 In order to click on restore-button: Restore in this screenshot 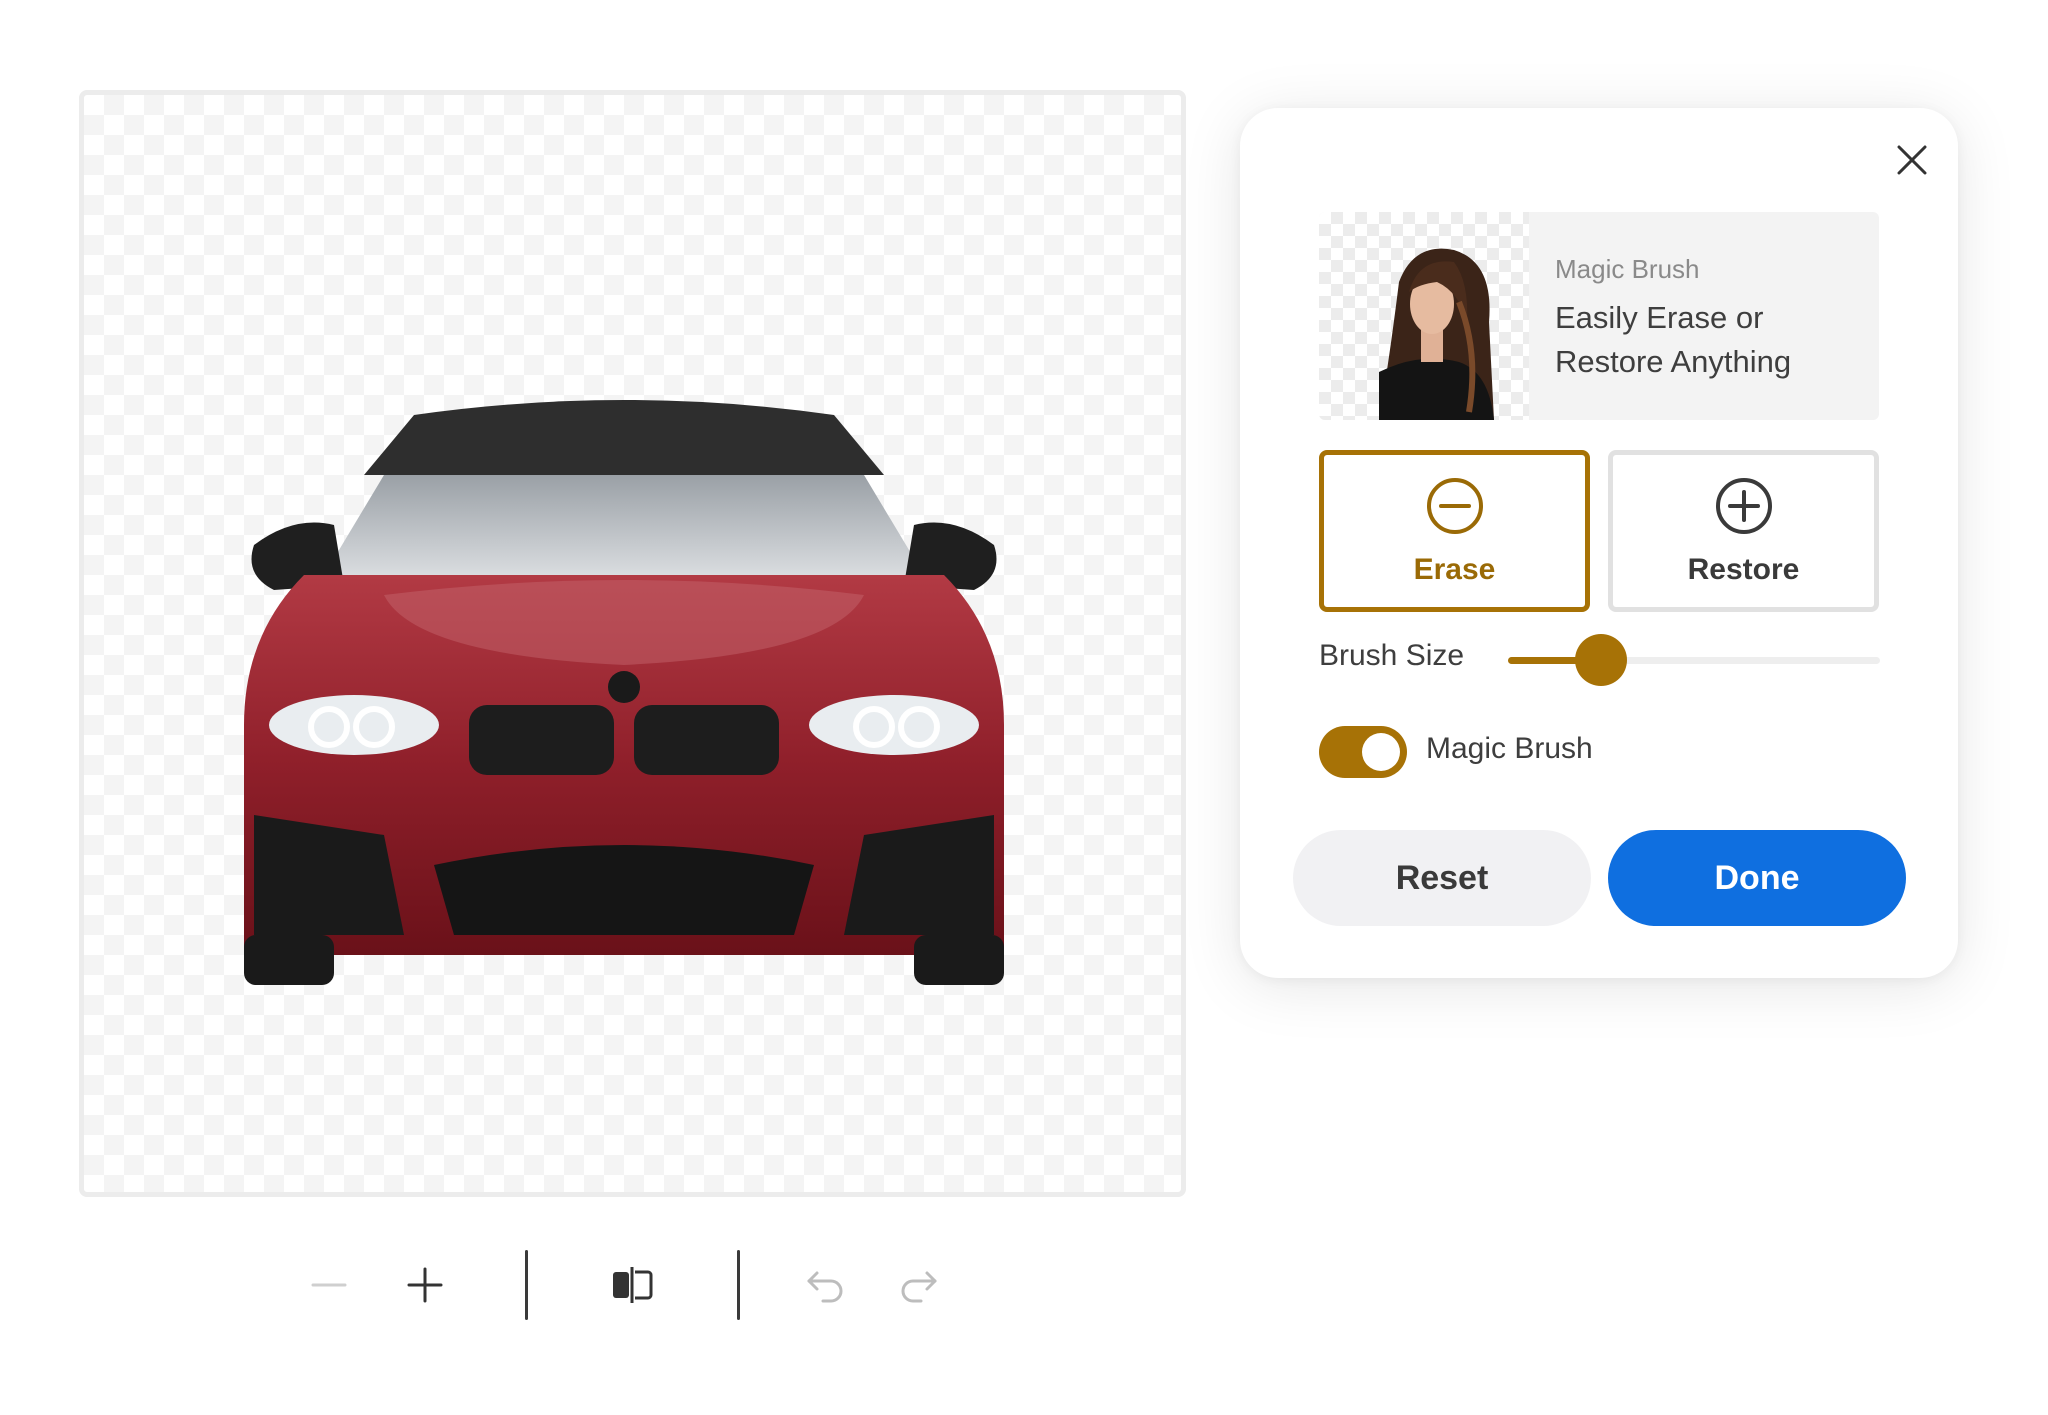, I will do `click(1743, 531)`.